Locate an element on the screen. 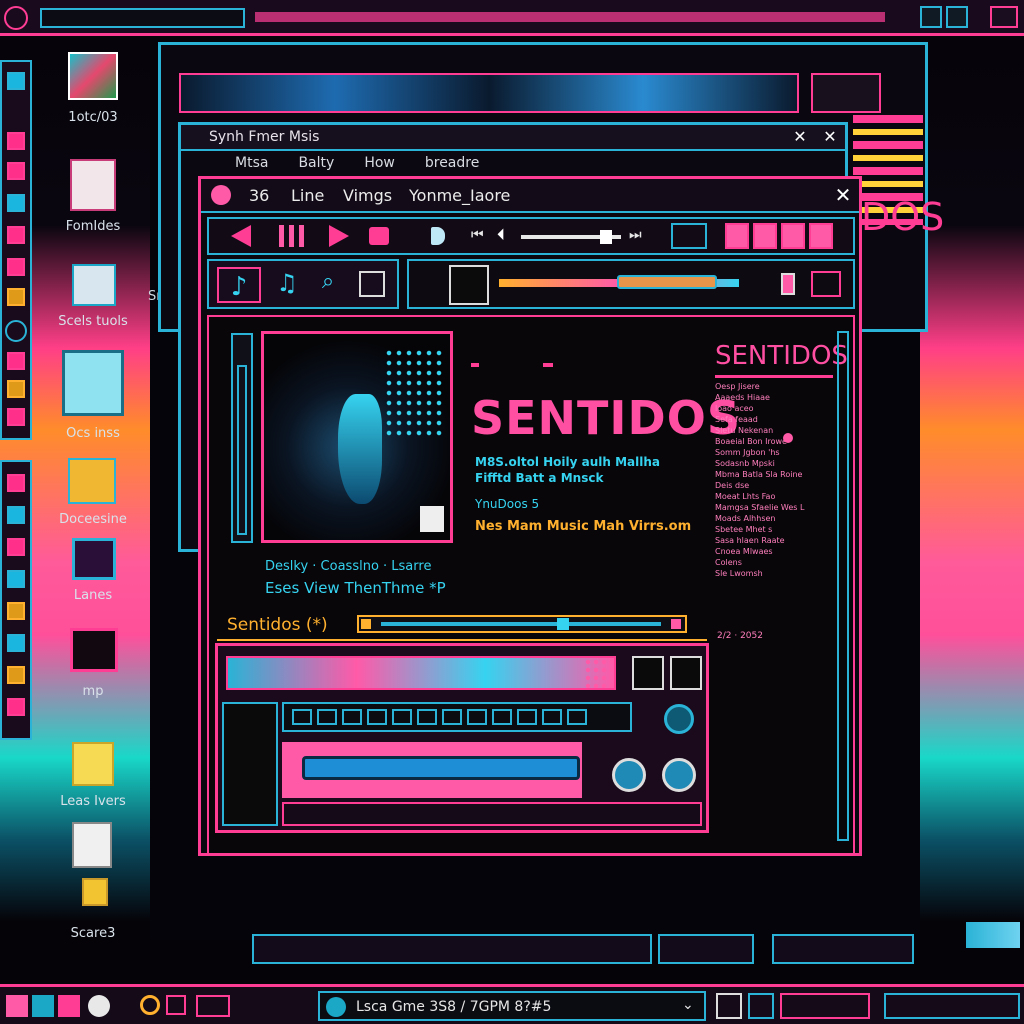  guitar-icon: ♫ is located at coordinates (287, 285).